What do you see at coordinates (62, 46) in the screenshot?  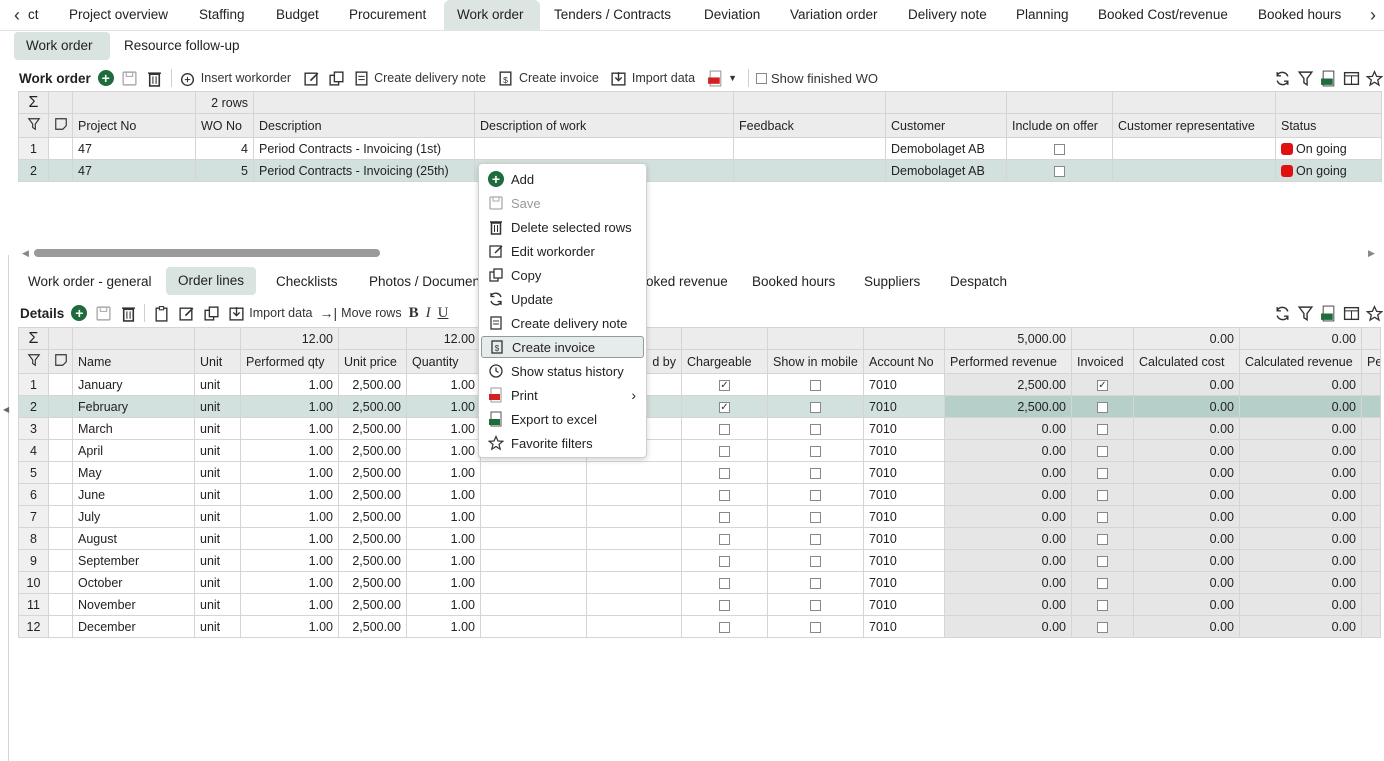 I see `subtab-work-order: Work order` at bounding box center [62, 46].